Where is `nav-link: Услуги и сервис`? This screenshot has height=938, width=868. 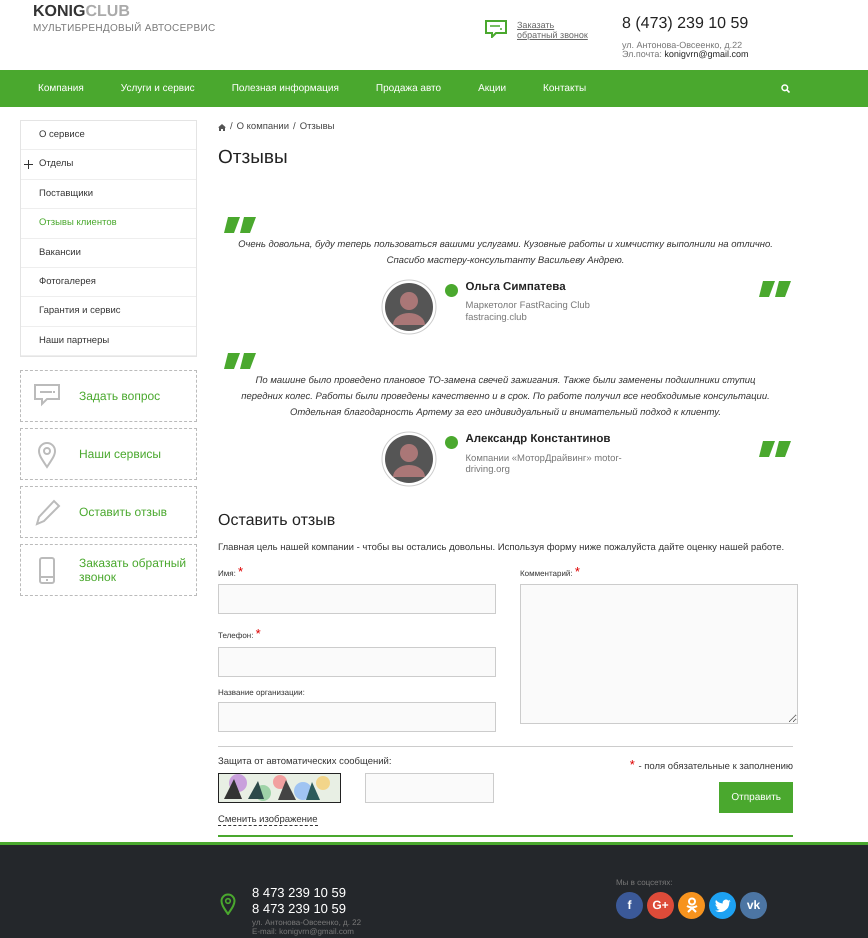 nav-link: Услуги и сервис is located at coordinates (157, 88).